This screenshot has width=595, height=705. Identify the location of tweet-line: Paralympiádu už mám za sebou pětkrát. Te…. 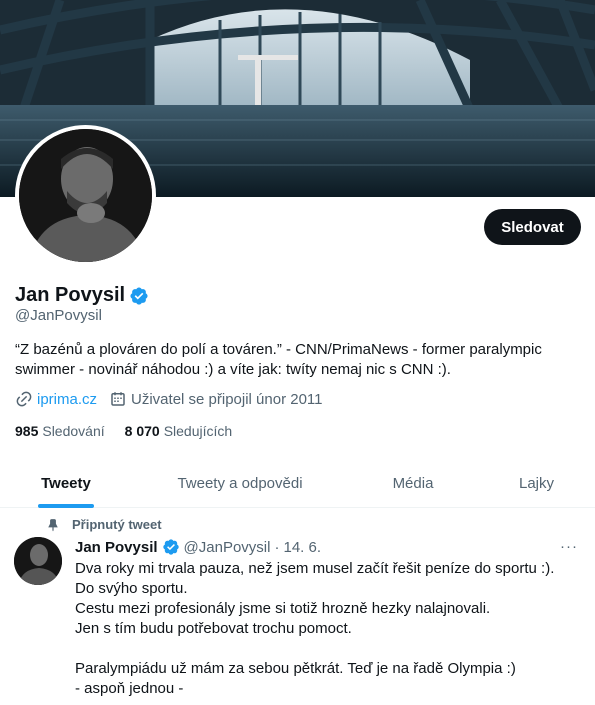
(295, 668).